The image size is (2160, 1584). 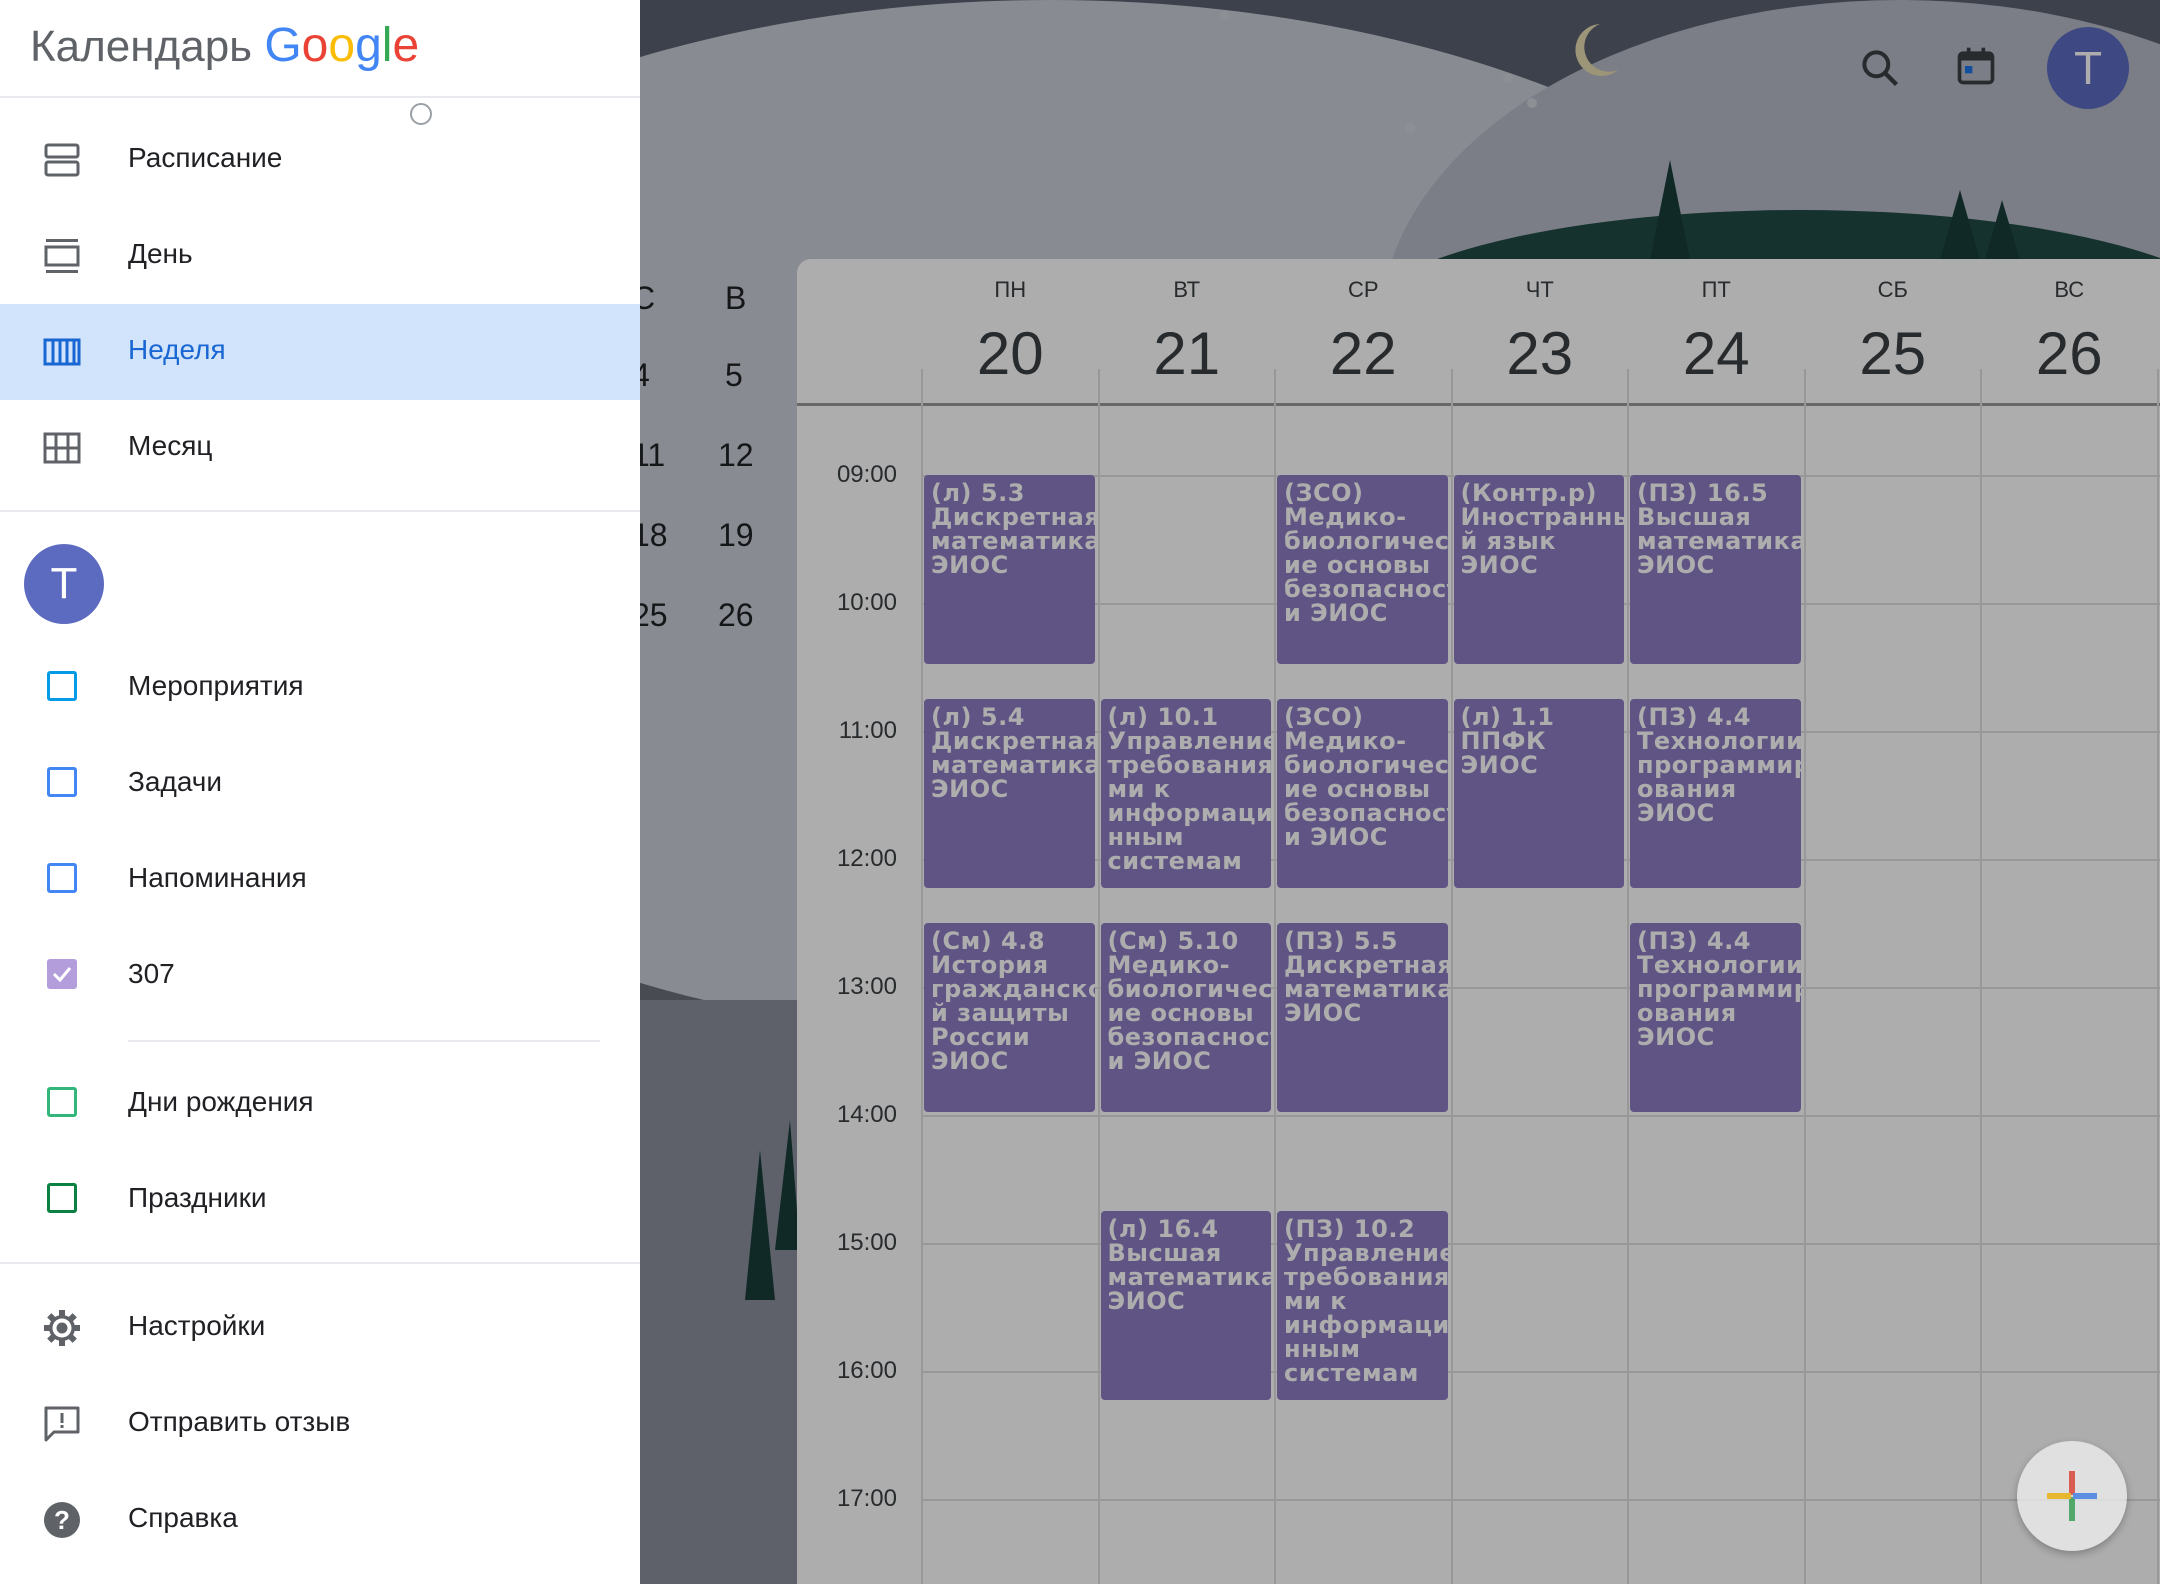 What do you see at coordinates (62, 1424) in the screenshot?
I see `feedback-icon` at bounding box center [62, 1424].